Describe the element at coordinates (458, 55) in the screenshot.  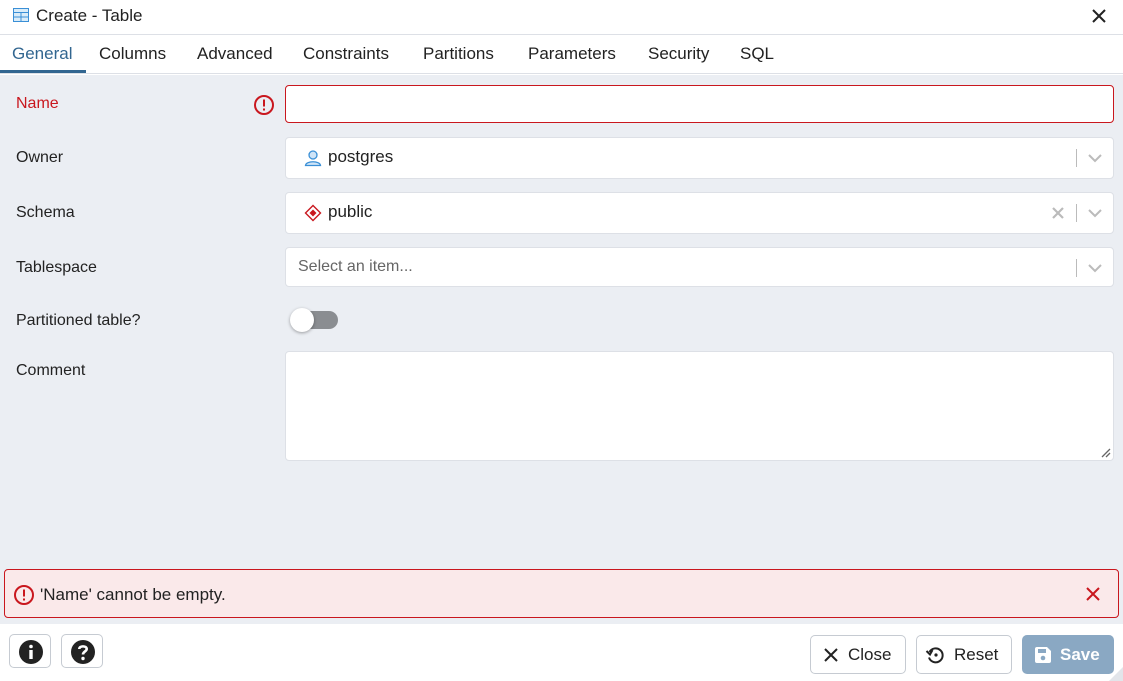
I see `tab-partitions: Partitions` at that location.